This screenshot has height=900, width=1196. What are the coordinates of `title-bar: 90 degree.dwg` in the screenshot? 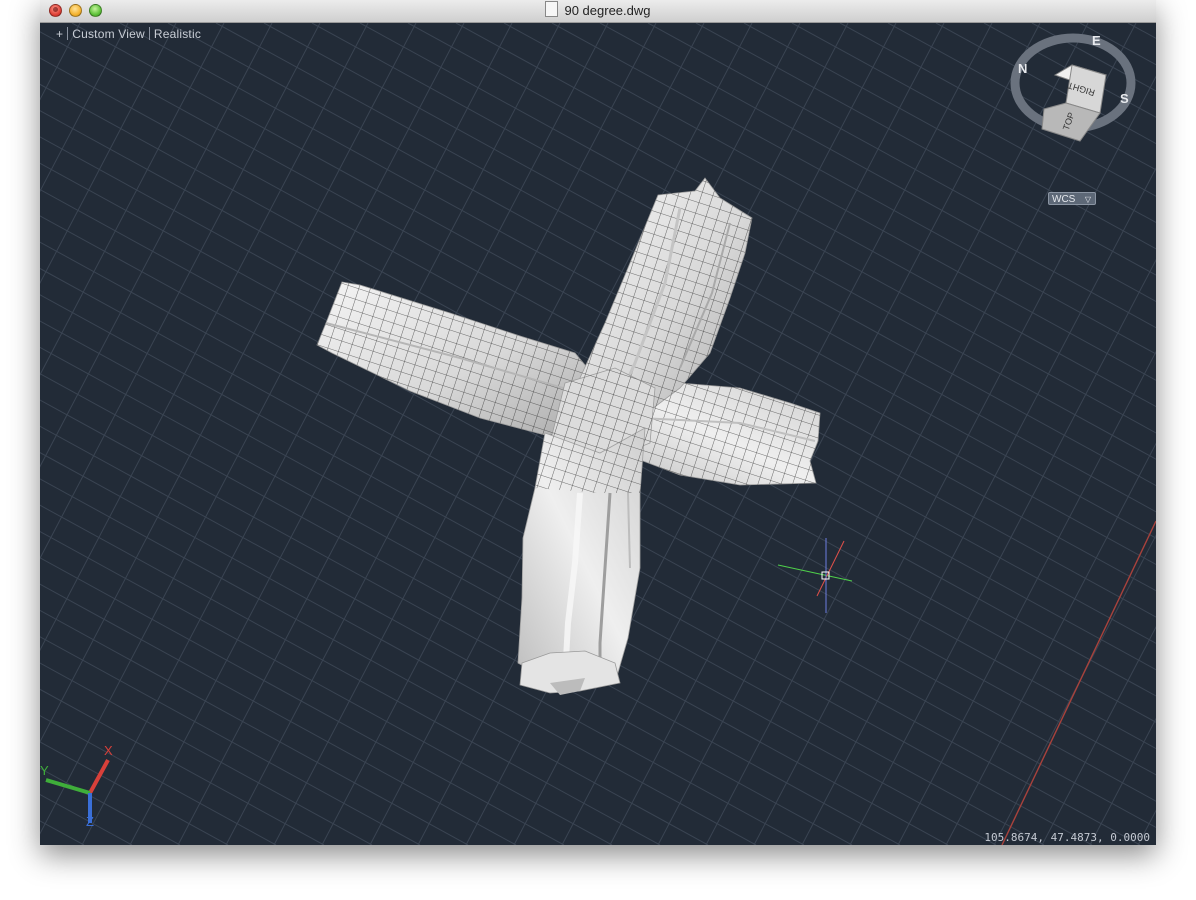 It's located at (598, 11).